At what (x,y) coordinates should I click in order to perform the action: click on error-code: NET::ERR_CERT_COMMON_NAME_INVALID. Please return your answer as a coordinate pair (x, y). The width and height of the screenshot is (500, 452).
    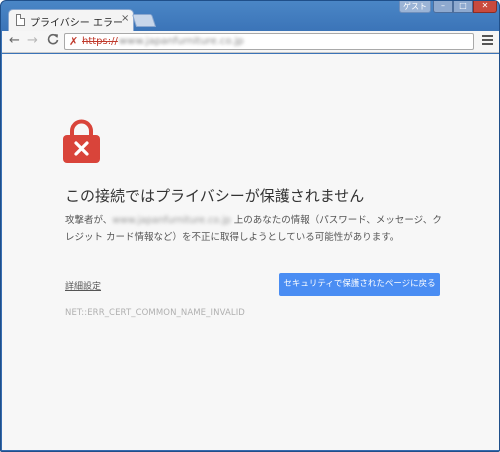
    Looking at the image, I should click on (155, 313).